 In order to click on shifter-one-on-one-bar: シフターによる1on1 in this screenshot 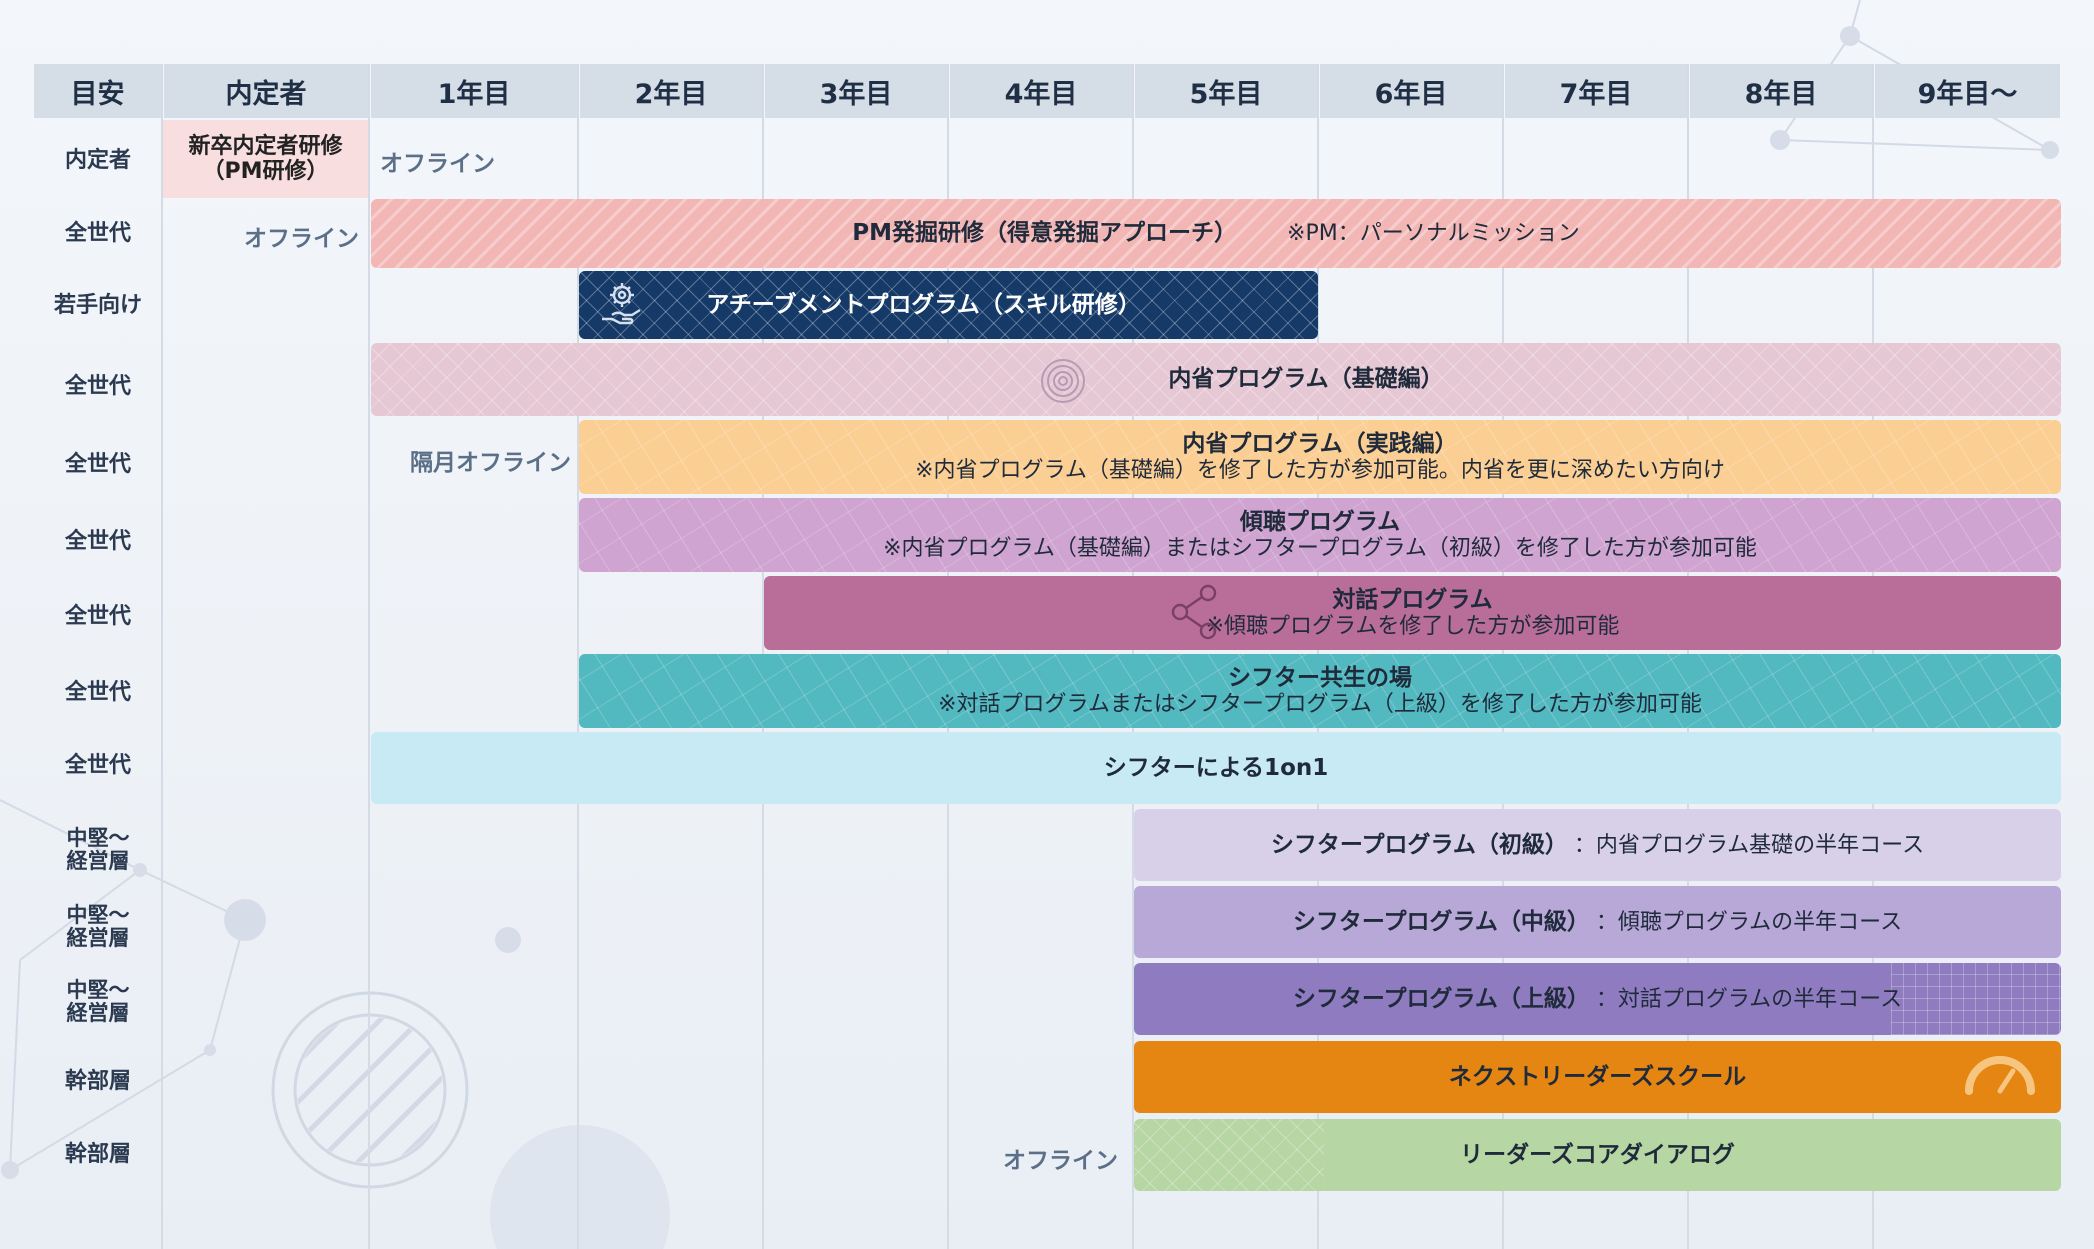, I will do `click(1216, 768)`.